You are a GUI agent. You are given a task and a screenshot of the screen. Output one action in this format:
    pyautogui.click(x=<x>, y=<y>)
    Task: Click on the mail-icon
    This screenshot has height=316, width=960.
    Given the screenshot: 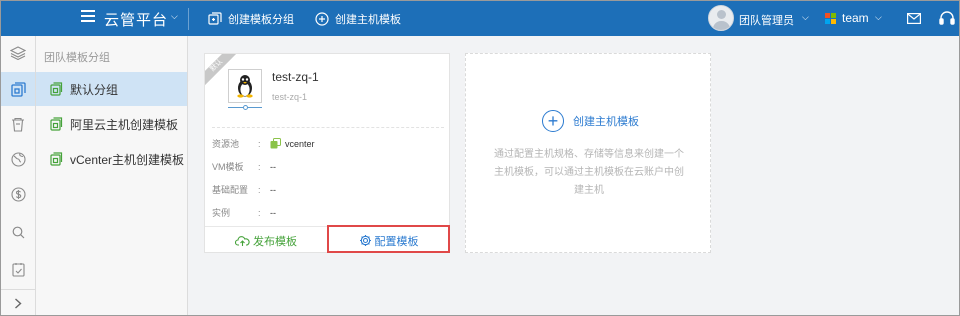 What is the action you would take?
    pyautogui.click(x=914, y=18)
    